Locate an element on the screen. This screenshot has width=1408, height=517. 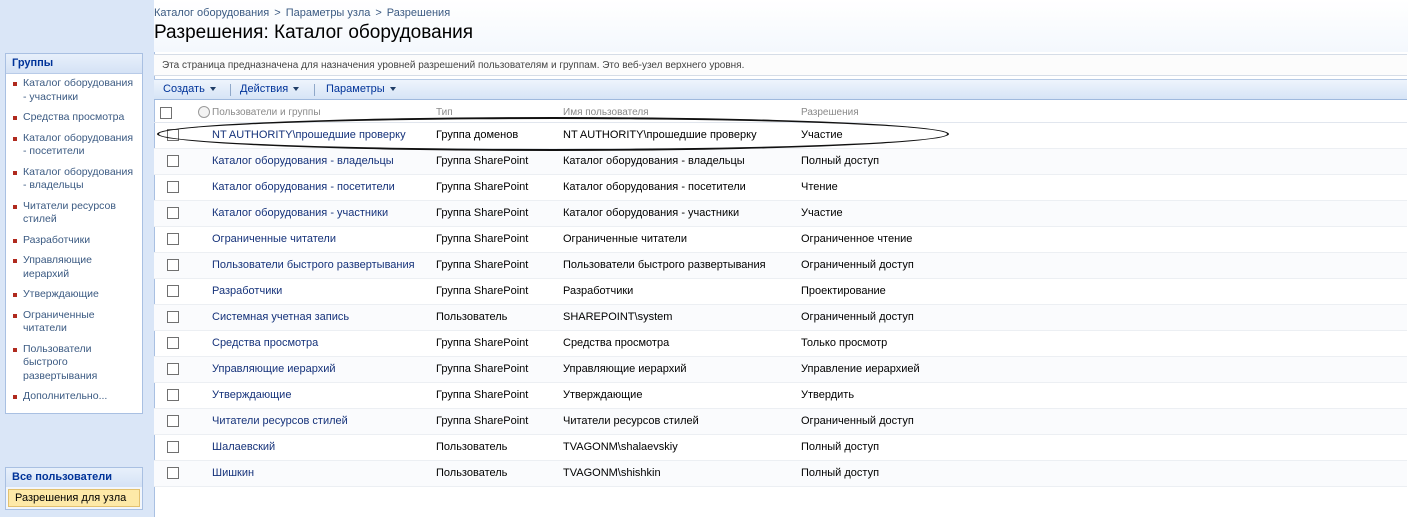
toolbar: Создать Действия Параметры is located at coordinates (780, 89).